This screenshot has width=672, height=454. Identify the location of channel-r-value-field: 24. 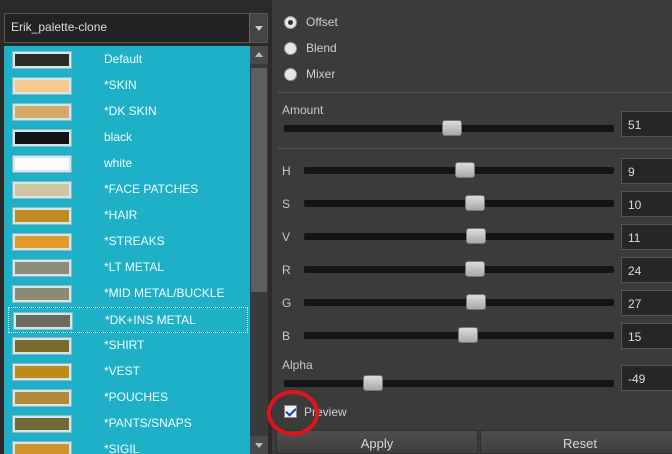
(646, 270).